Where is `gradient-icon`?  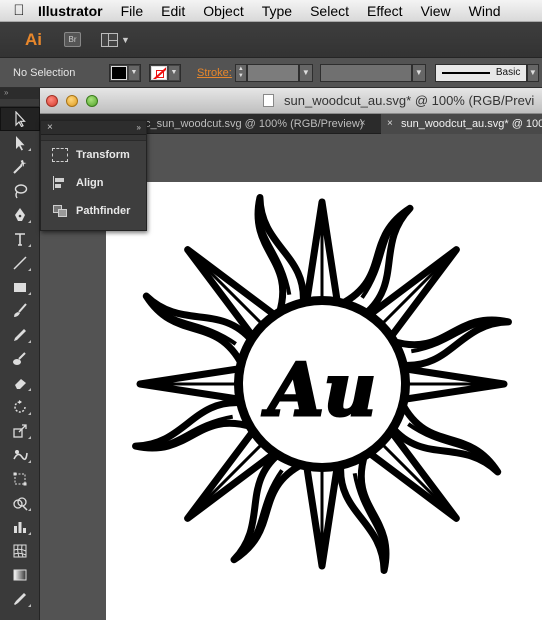 gradient-icon is located at coordinates (20, 575).